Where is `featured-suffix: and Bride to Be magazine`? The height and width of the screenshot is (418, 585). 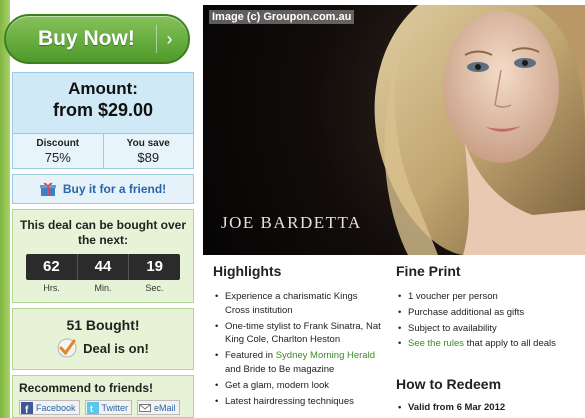
featured-suffix: and Bride to Be magazine is located at coordinates (280, 369).